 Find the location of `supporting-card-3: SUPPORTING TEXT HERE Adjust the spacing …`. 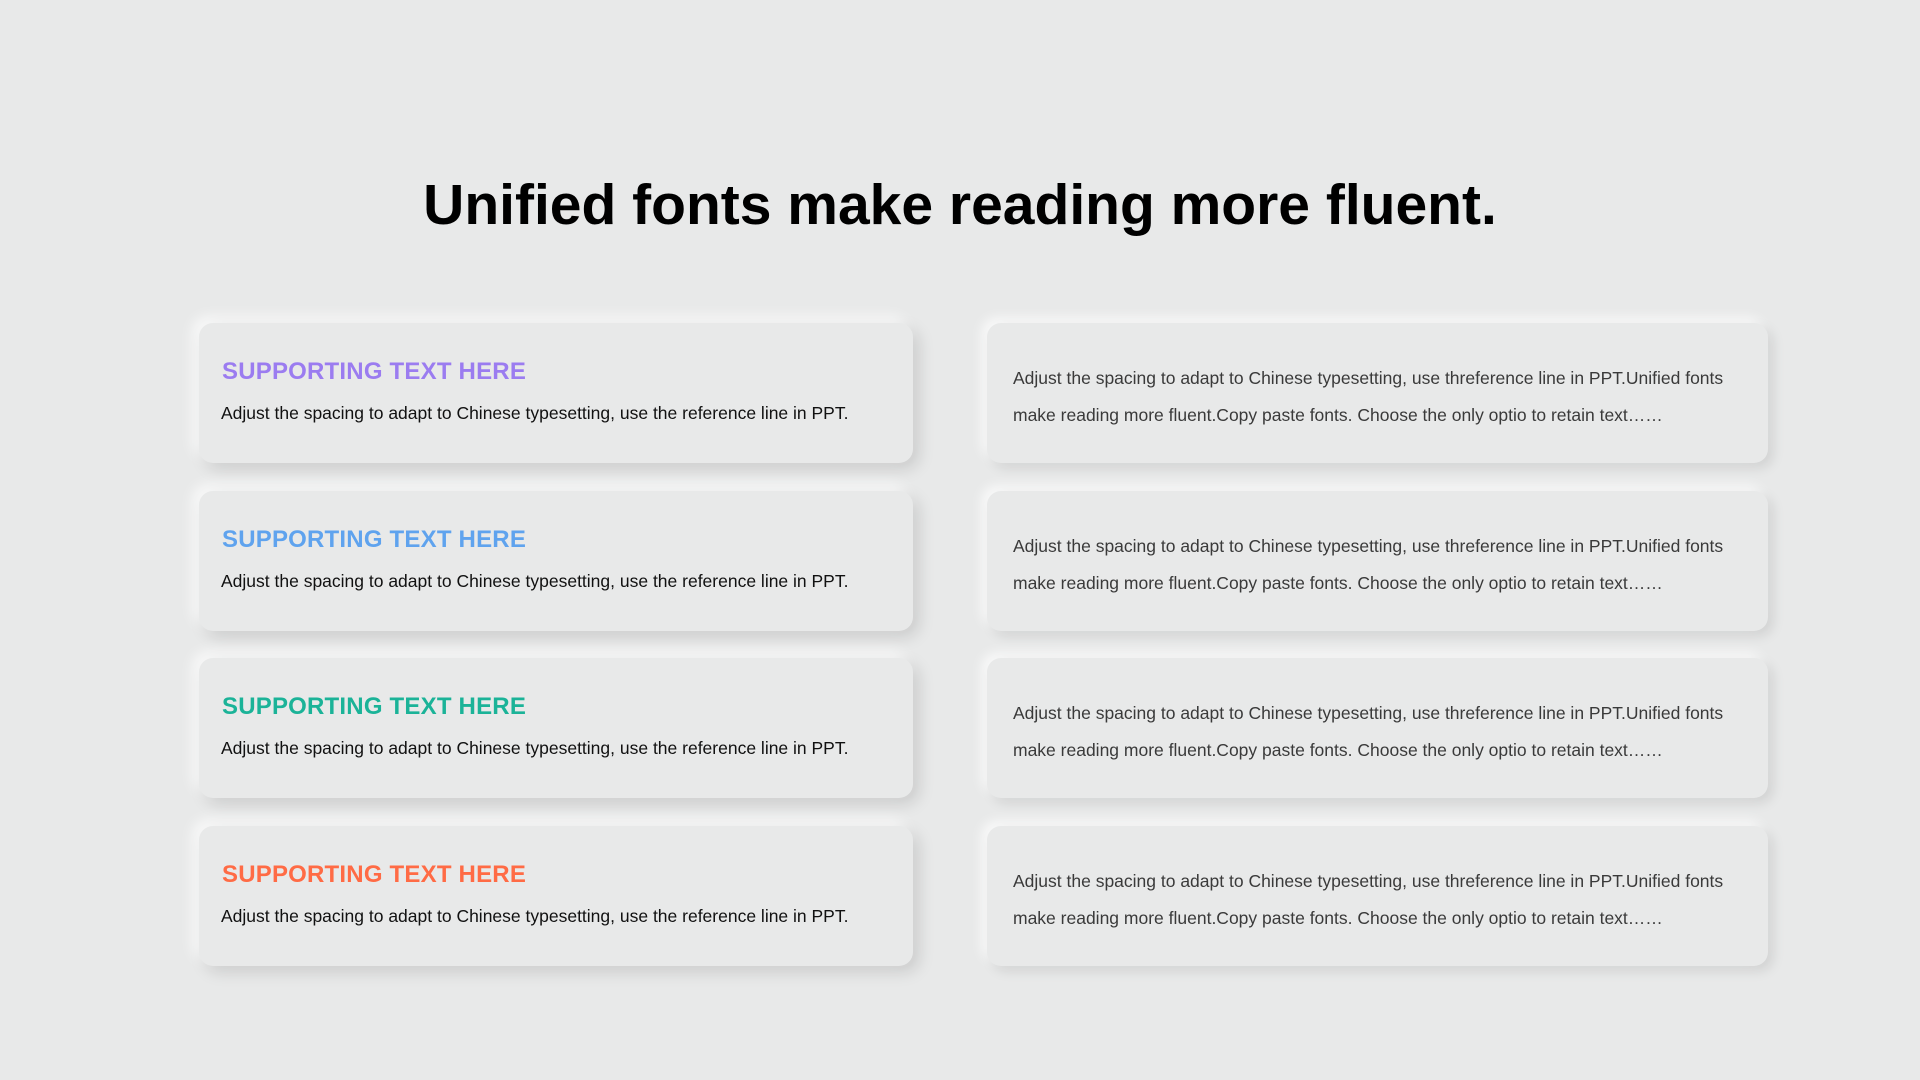

supporting-card-3: SUPPORTING TEXT HERE Adjust the spacing … is located at coordinates (556, 728).